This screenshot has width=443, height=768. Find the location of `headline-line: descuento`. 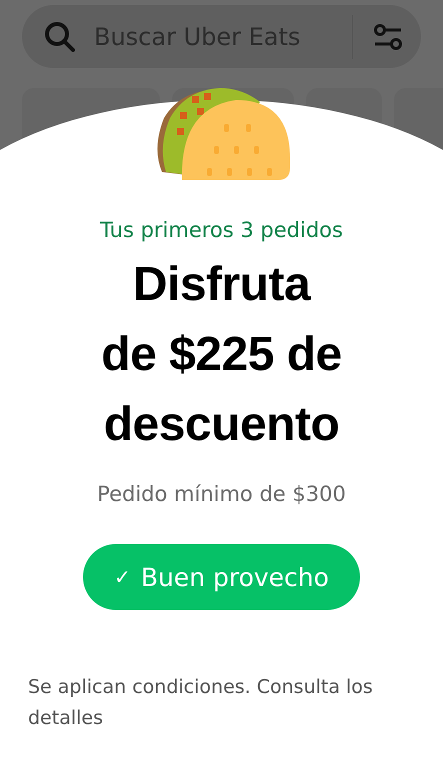

headline-line: descuento is located at coordinates (222, 425).